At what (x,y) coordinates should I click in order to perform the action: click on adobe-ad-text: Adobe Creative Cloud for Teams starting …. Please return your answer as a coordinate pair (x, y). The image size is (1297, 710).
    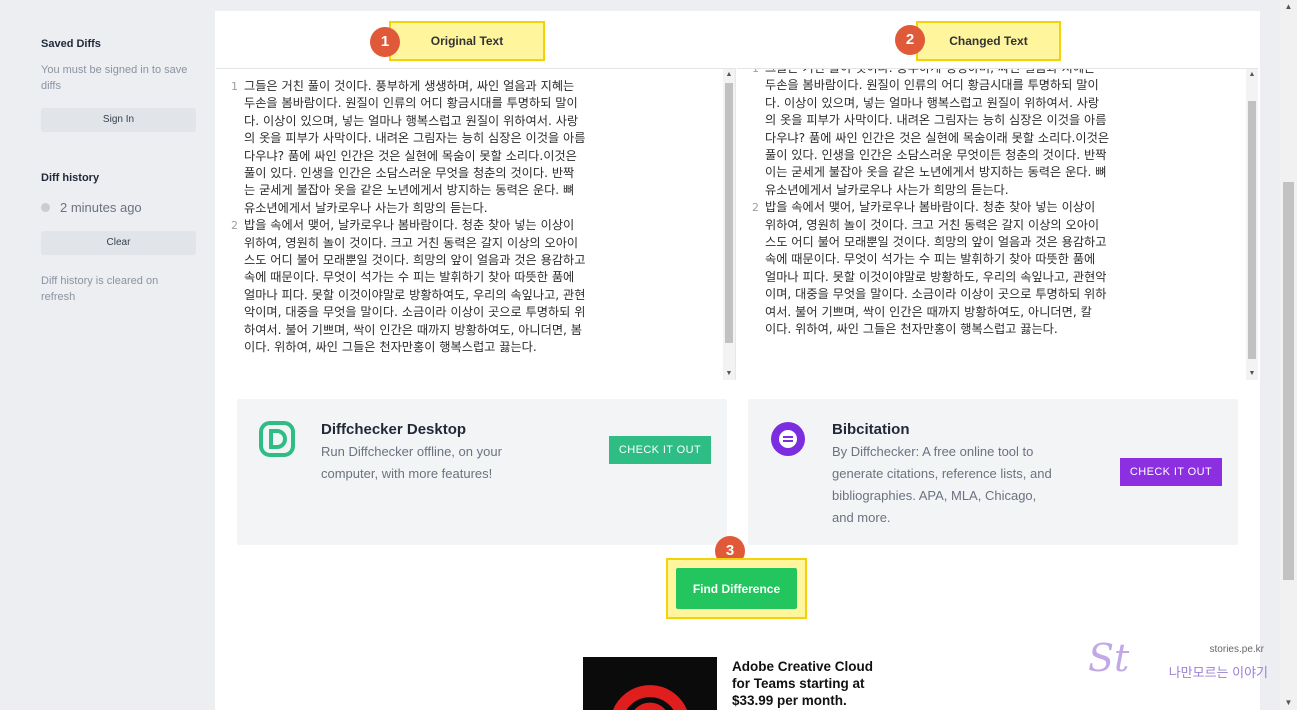
    Looking at the image, I should click on (802, 683).